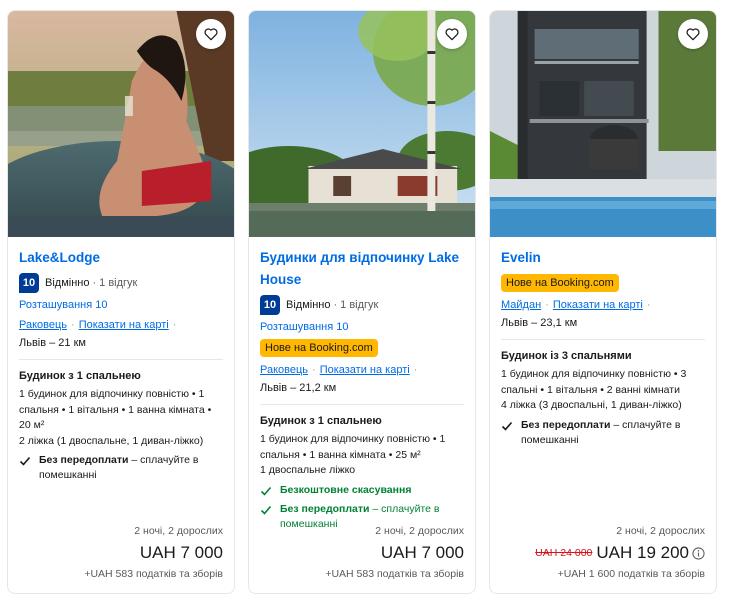 Image resolution: width=731 pixels, height=600 pixels. Describe the element at coordinates (591, 405) in the screenshot. I see `room-beds: 4 ліжка (3 двоспальні, 1 диван-ліжко)` at that location.